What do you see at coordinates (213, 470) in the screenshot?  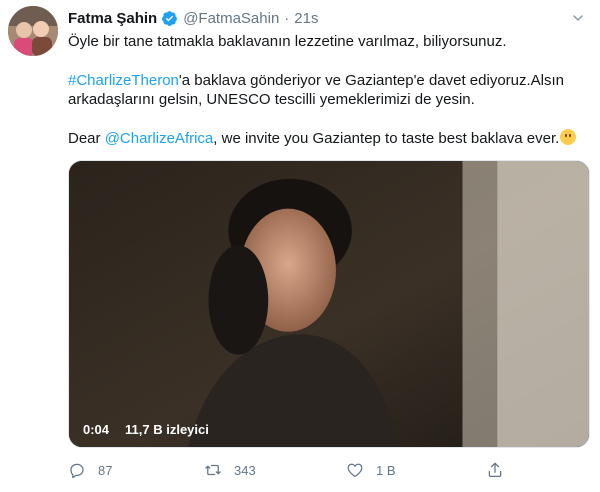 I see `retweet-icon` at bounding box center [213, 470].